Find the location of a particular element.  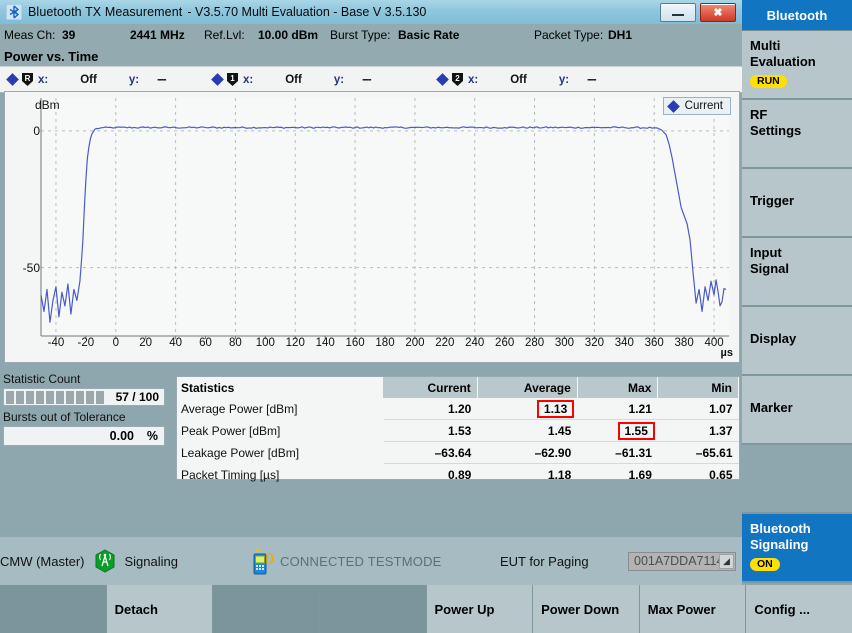

softkey-power-up: Power Up is located at coordinates (480, 609).